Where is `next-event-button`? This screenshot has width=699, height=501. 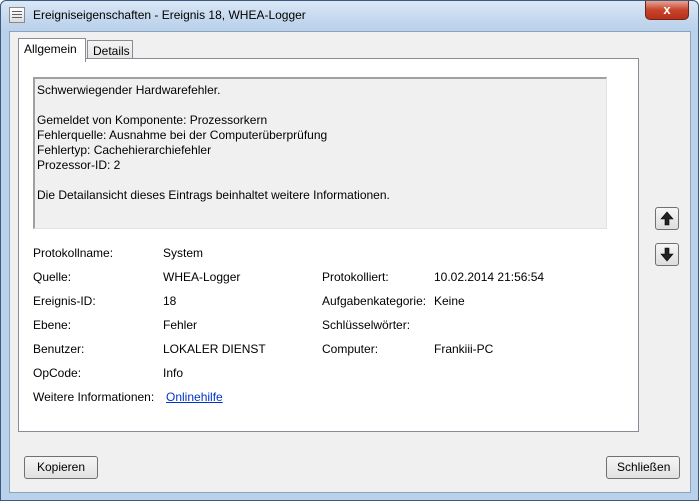
next-event-button is located at coordinates (667, 254).